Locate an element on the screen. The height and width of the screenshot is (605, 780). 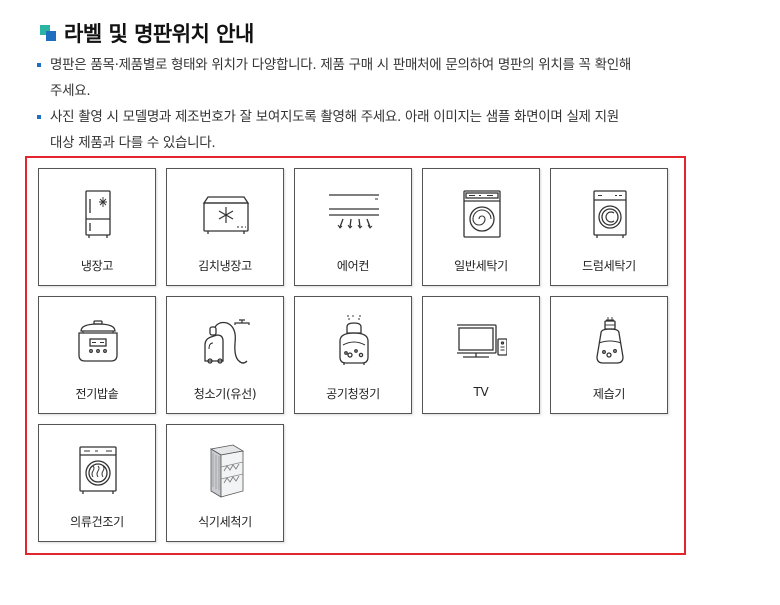
refrigerator-icon is located at coordinates (98, 214).